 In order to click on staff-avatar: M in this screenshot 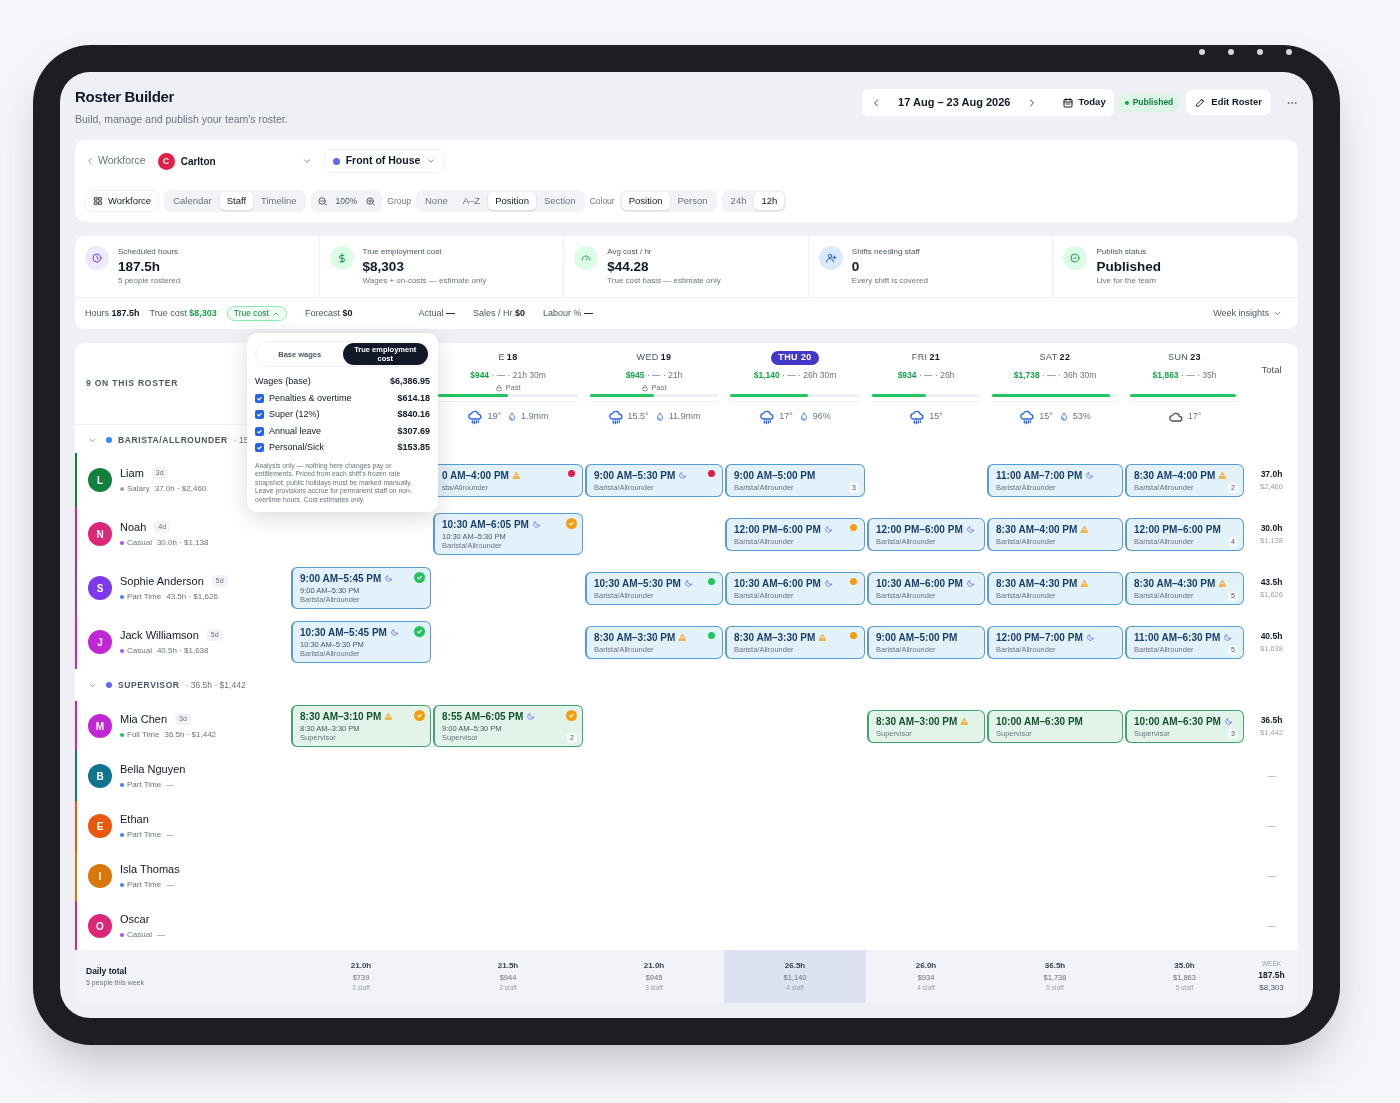, I will do `click(100, 726)`.